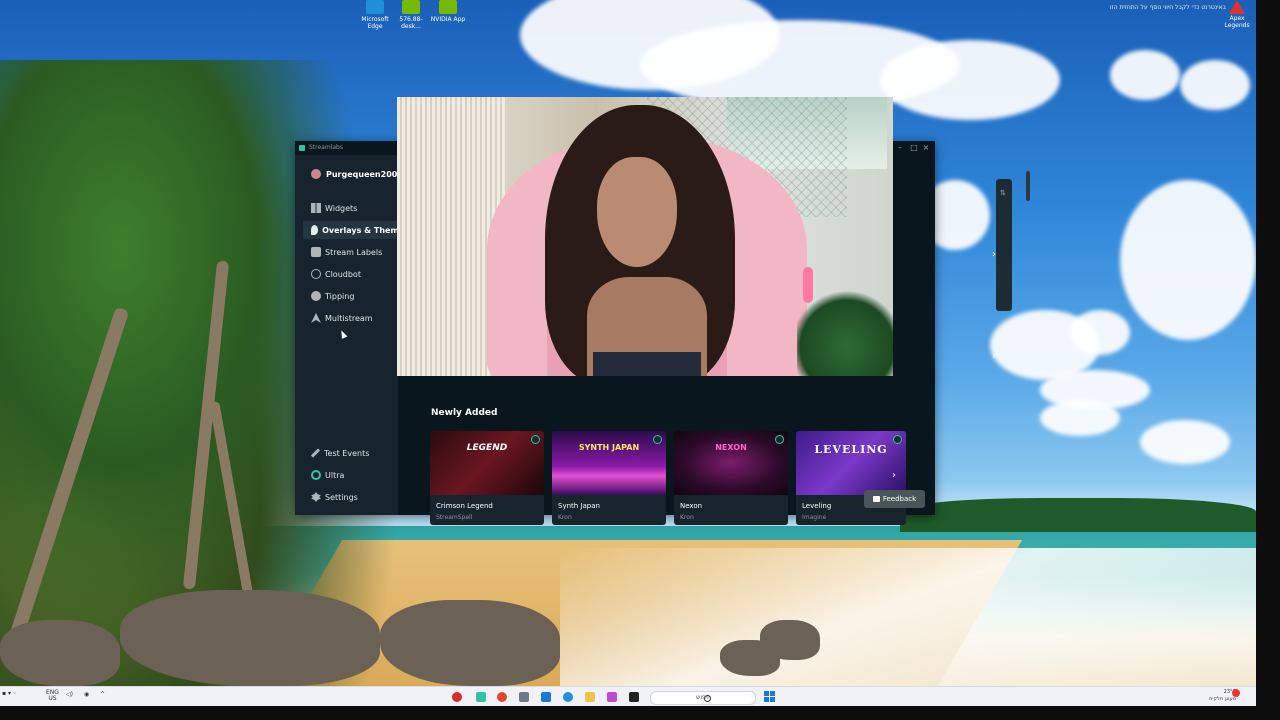 This screenshot has width=1280, height=720. I want to click on label-icon, so click(316, 252).